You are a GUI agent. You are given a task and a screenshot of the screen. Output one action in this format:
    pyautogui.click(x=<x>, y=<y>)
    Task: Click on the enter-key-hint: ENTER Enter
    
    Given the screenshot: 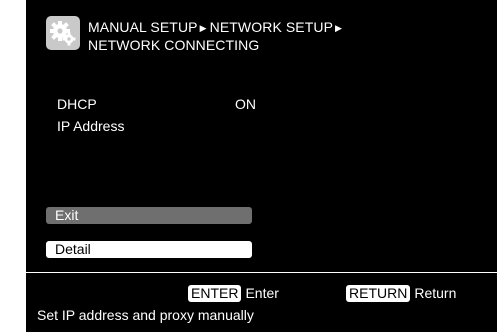 What is the action you would take?
    pyautogui.click(x=233, y=293)
    